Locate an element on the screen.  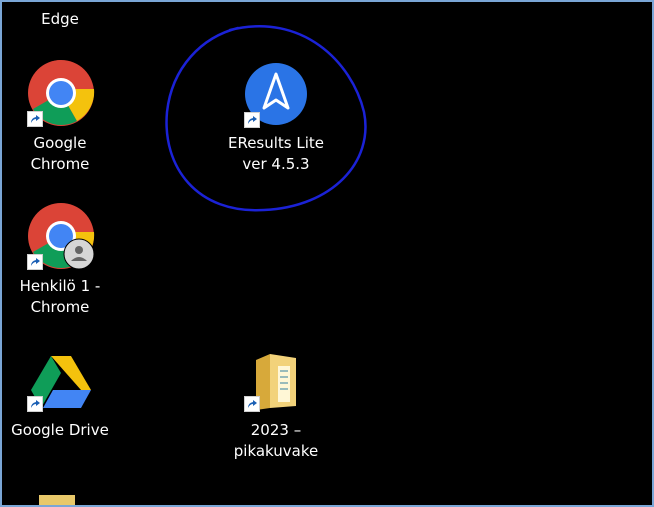
profile-avatar-icon is located at coordinates (79, 257).